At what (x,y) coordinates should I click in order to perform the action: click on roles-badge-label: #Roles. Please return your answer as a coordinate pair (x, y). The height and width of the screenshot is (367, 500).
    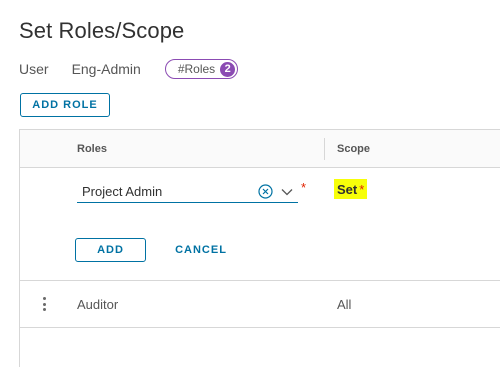
    Looking at the image, I should click on (196, 69).